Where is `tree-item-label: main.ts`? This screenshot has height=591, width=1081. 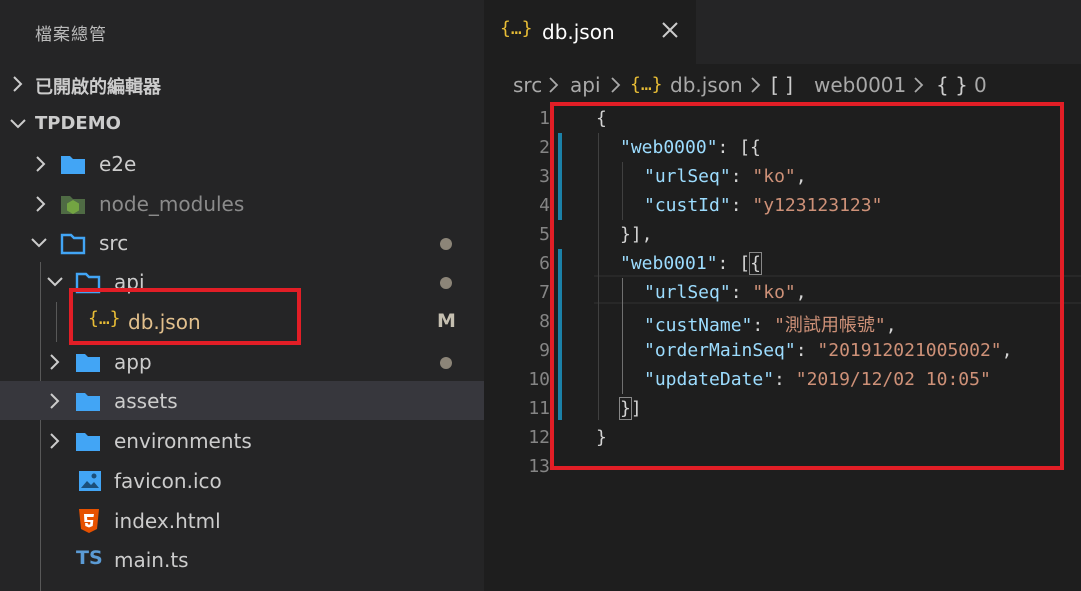
tree-item-label: main.ts is located at coordinates (151, 560).